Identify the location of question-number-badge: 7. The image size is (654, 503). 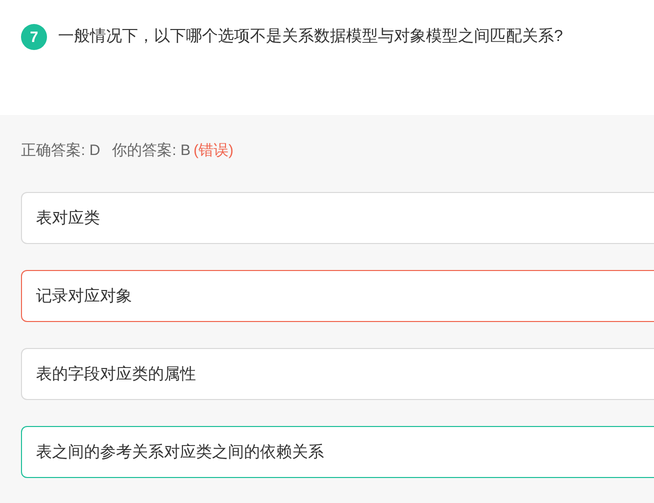
(34, 37).